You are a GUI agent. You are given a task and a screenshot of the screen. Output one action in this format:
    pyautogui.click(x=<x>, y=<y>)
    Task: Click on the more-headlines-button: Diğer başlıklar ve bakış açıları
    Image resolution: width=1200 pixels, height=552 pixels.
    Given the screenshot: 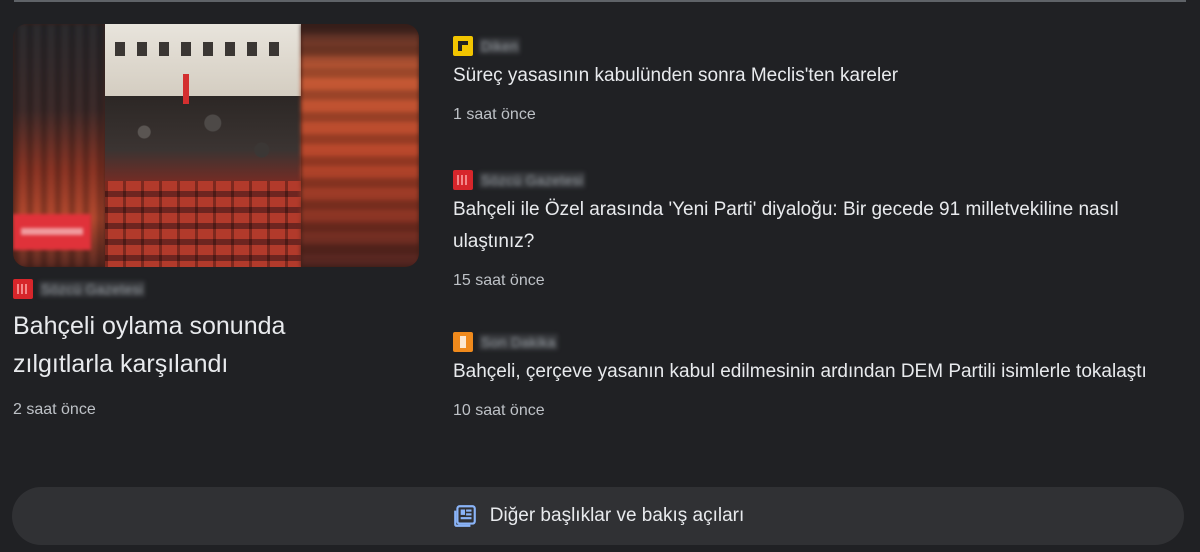 What is the action you would take?
    pyautogui.click(x=598, y=516)
    